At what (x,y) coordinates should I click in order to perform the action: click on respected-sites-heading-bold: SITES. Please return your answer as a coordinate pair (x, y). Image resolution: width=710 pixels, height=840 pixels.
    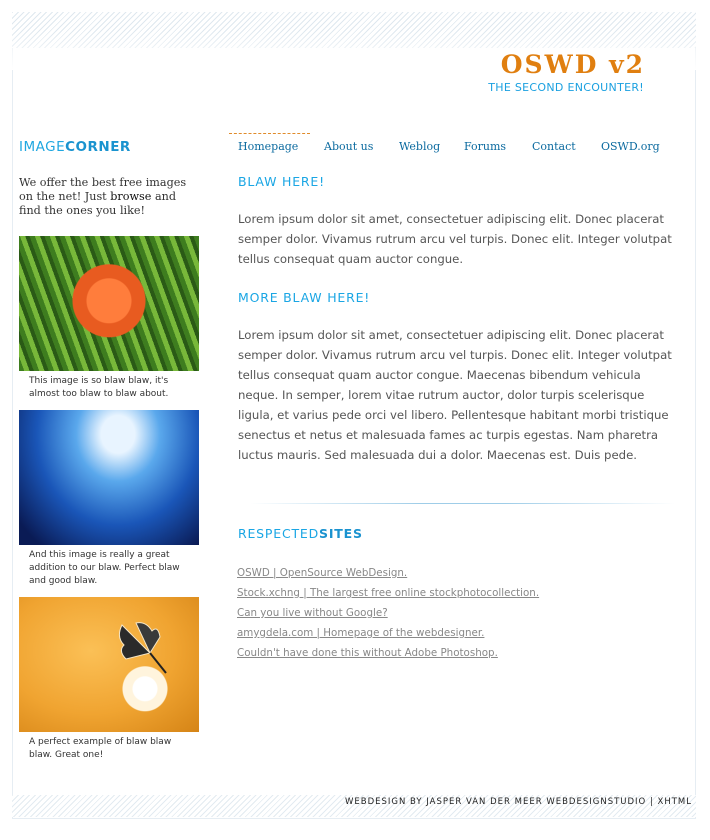
    Looking at the image, I should click on (341, 533).